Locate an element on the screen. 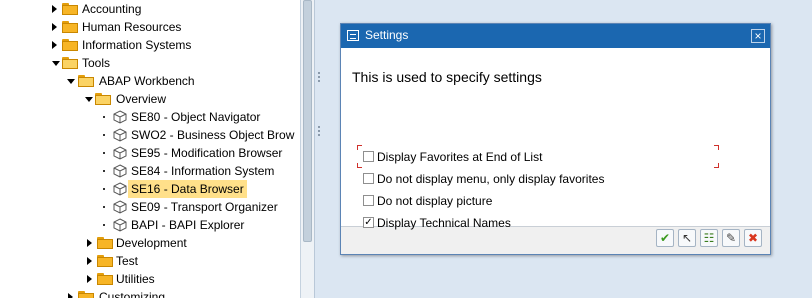  tree-node-label: SE16 - Data Browser is located at coordinates (187, 189).